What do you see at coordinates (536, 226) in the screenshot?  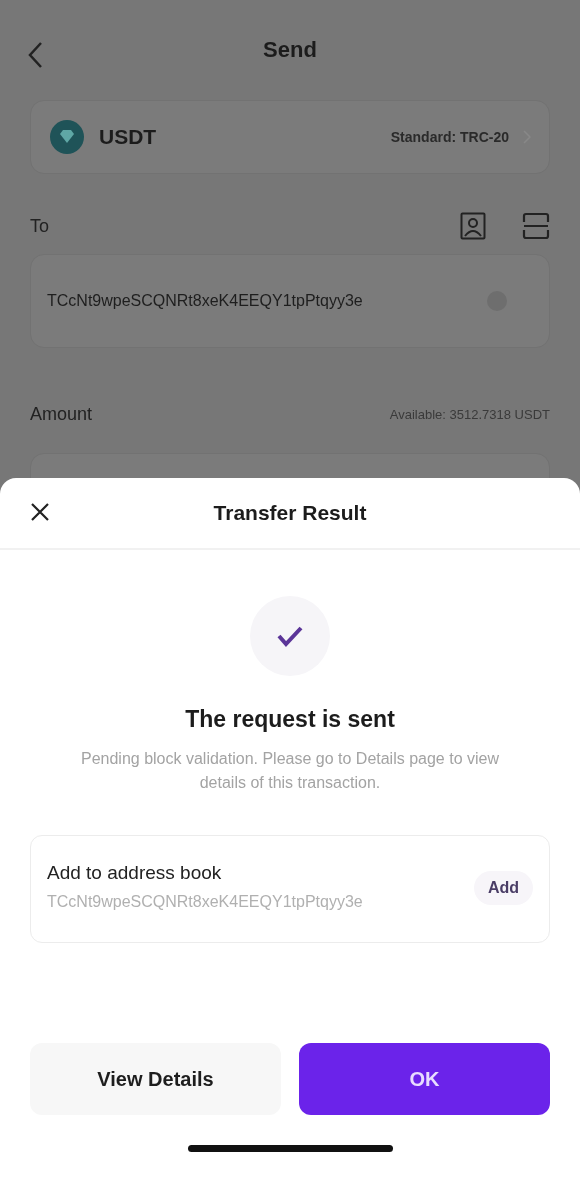 I see `scan-icon` at bounding box center [536, 226].